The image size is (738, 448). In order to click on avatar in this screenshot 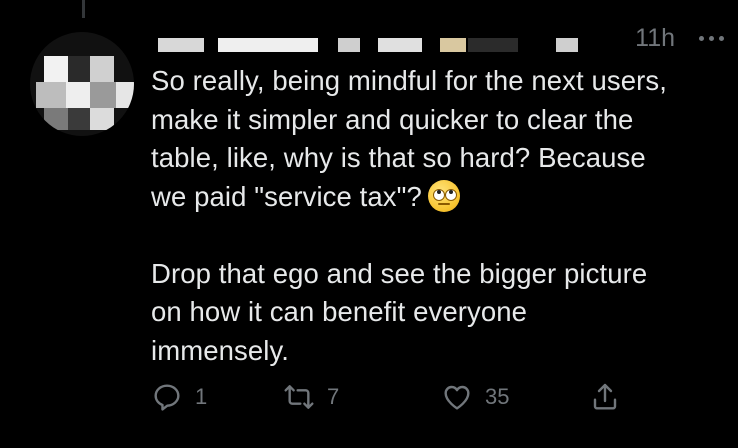, I will do `click(82, 84)`.